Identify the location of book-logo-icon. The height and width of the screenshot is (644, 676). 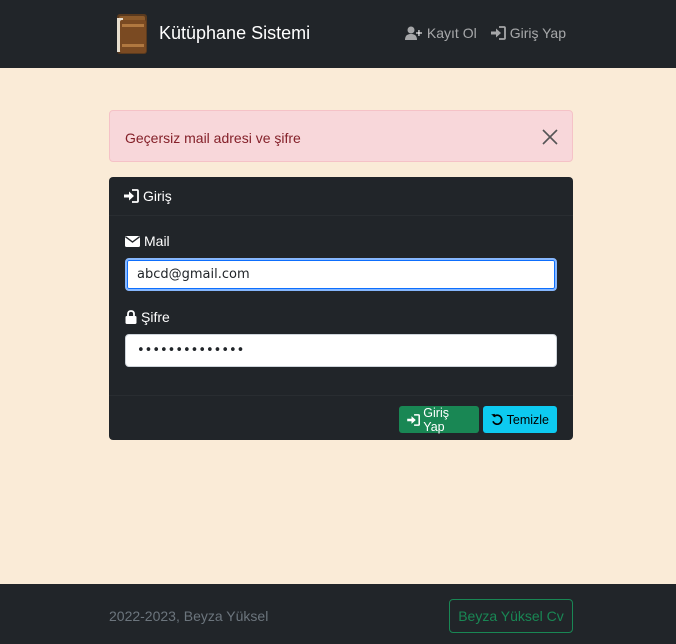
(132, 34).